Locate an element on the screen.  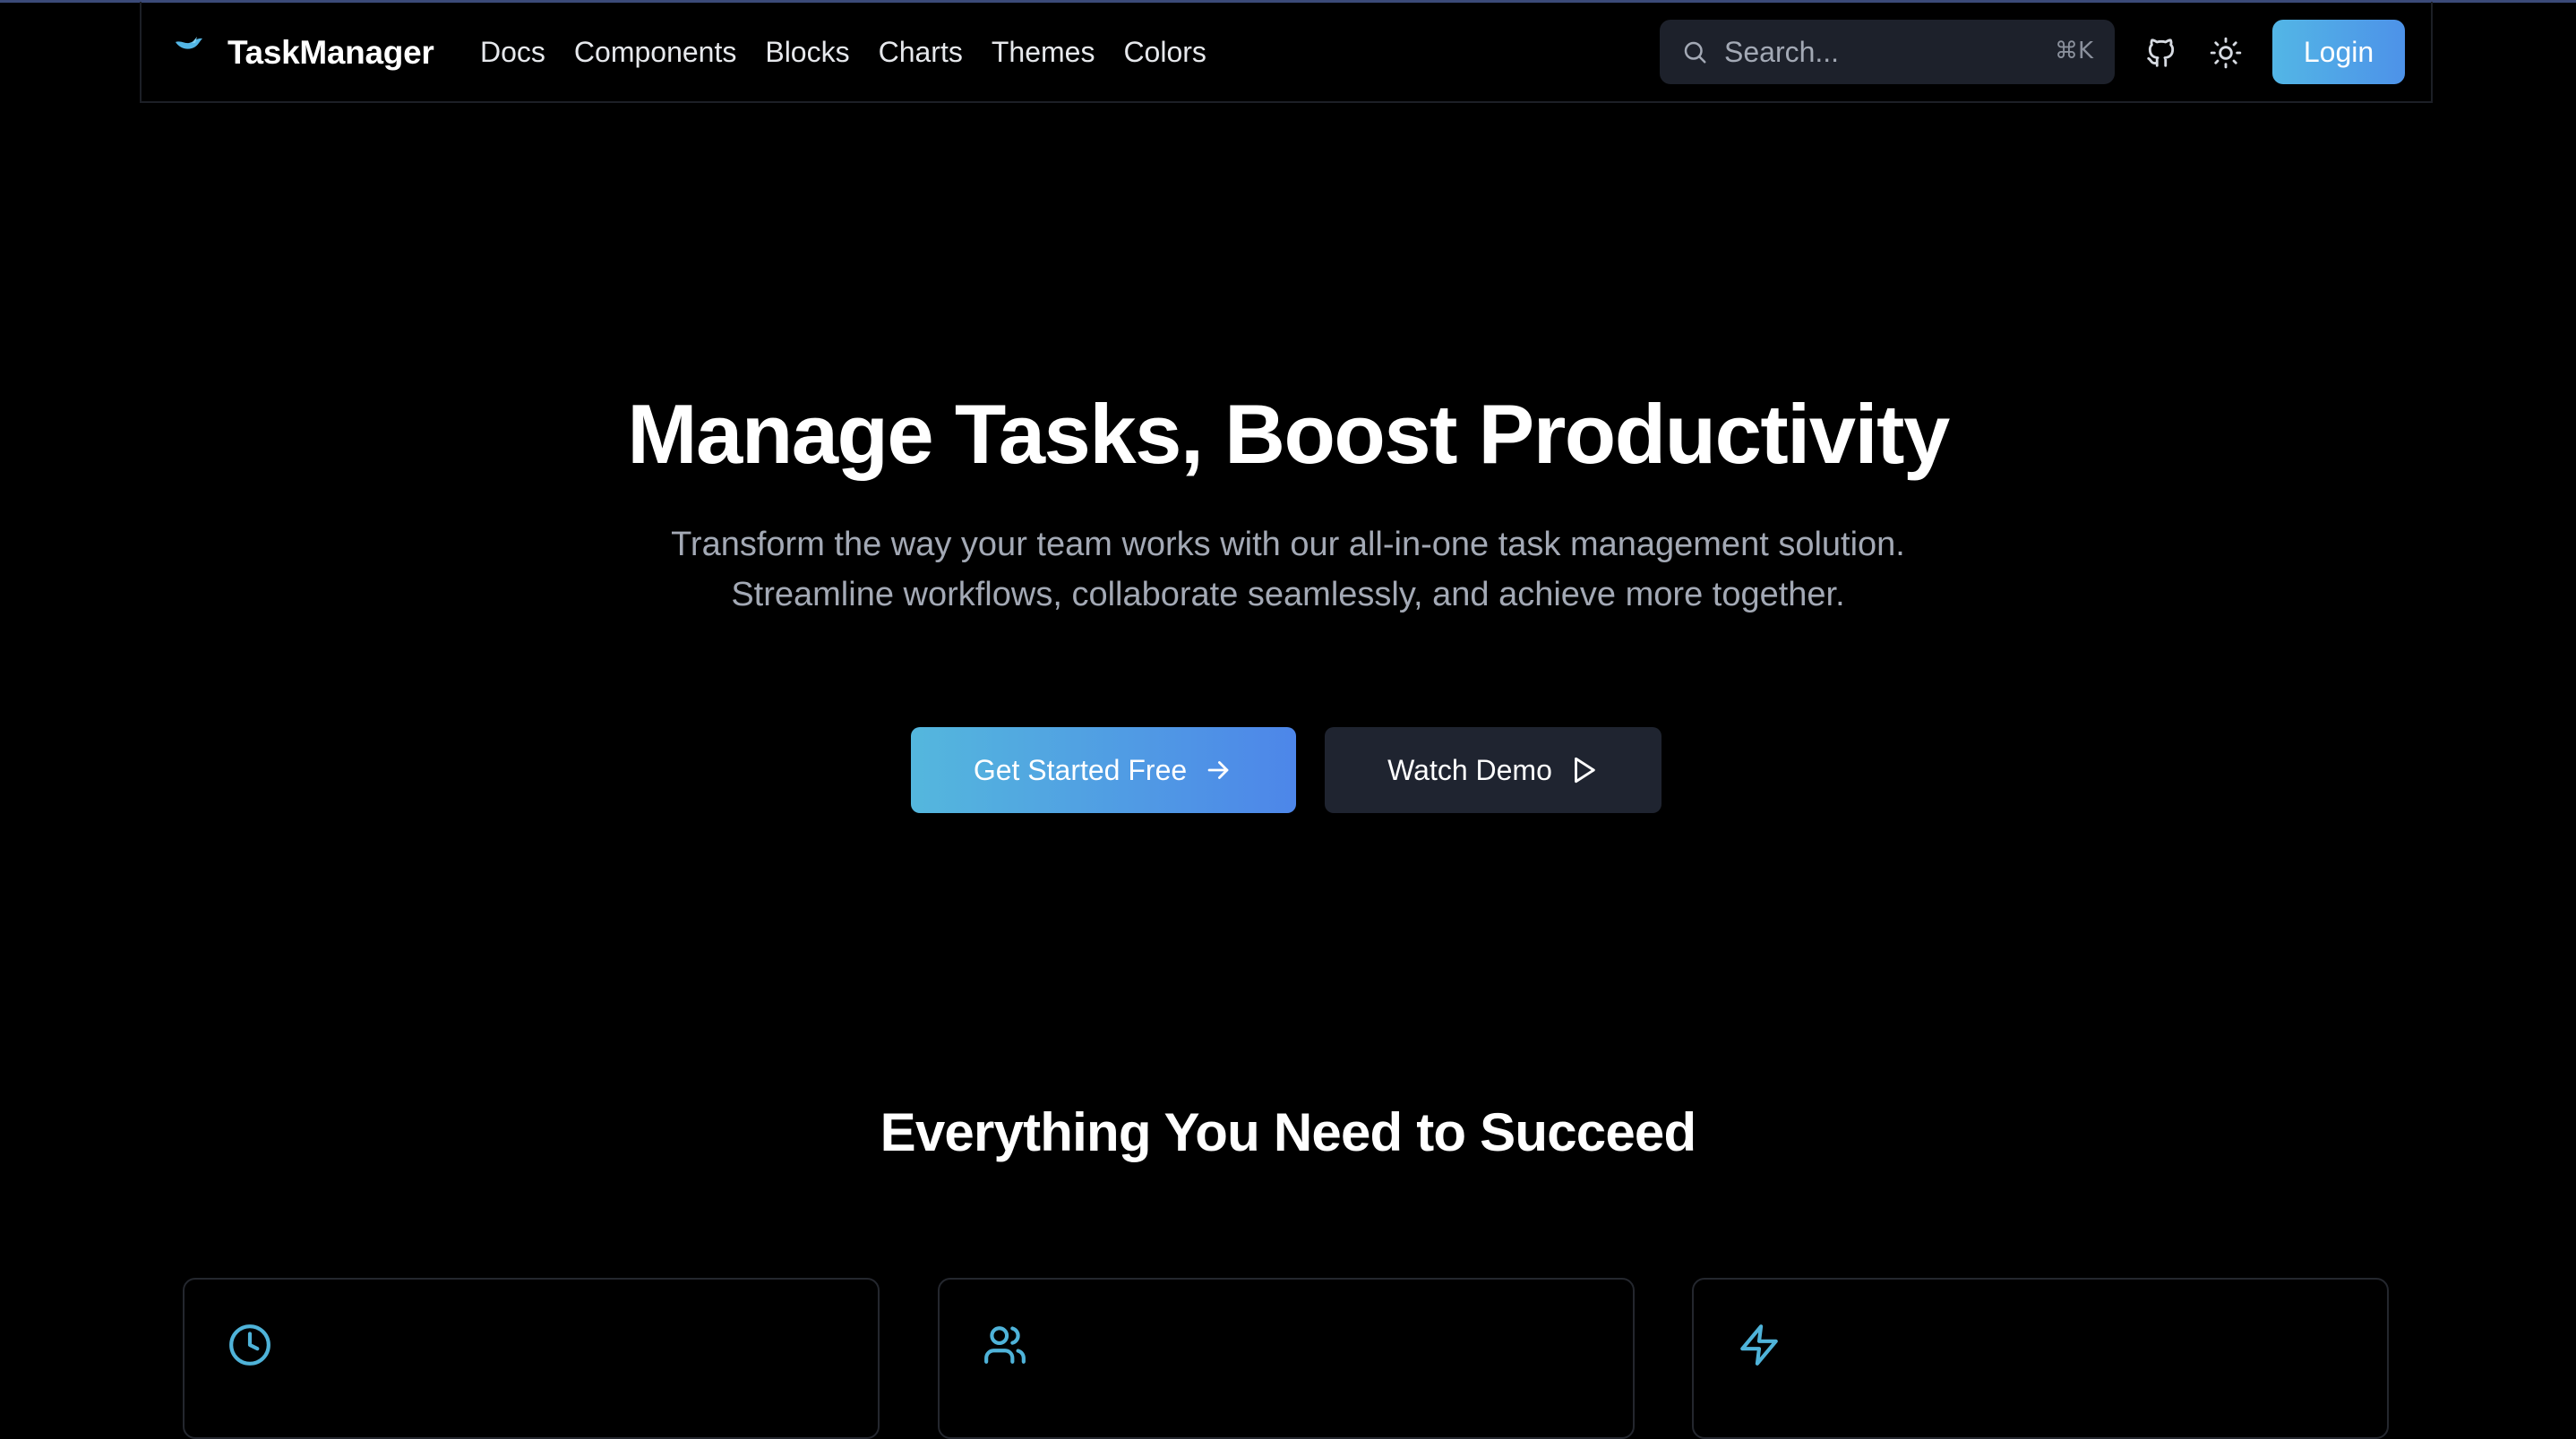
search-box: ⌘K is located at coordinates (1887, 52).